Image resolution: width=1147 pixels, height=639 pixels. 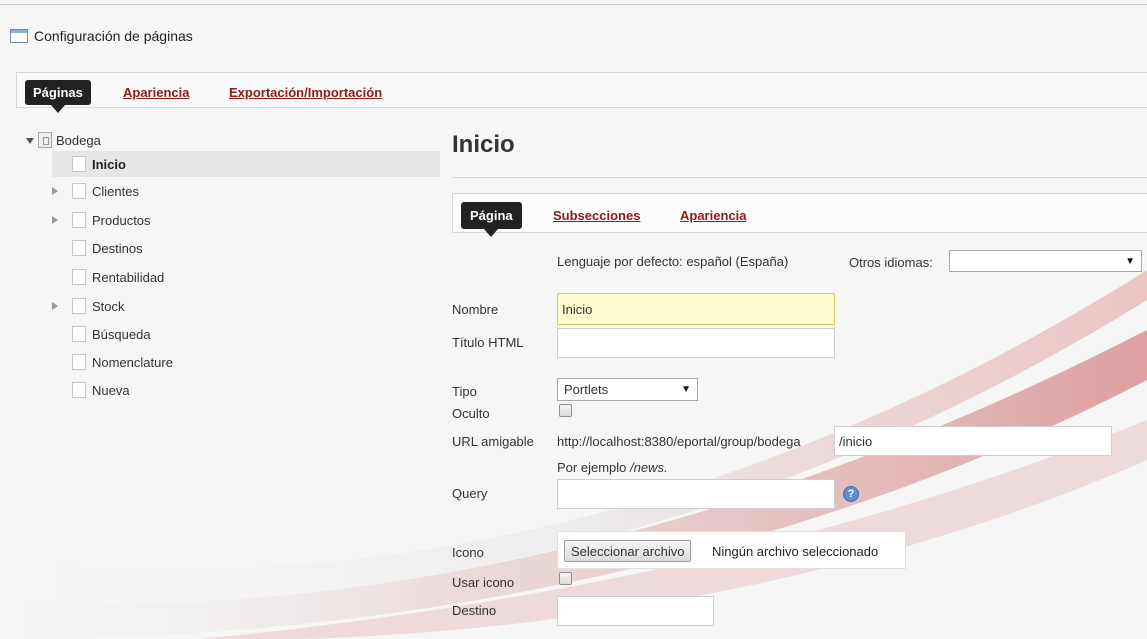 I want to click on window-icon, so click(x=19, y=36).